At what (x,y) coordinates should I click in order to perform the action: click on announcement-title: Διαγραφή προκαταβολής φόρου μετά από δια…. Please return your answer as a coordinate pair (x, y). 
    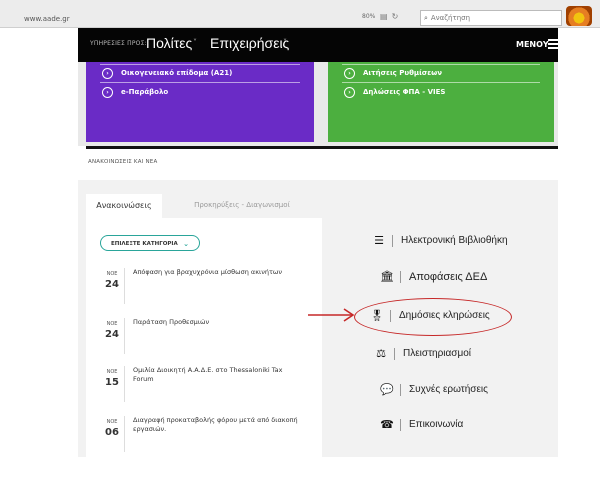
    Looking at the image, I should click on (218, 425).